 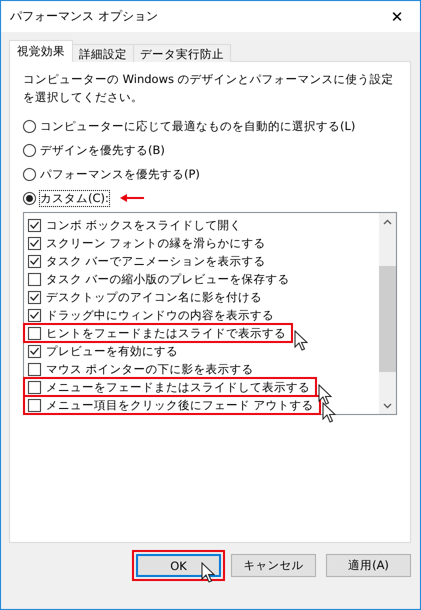 I want to click on tab: 詳細設定, so click(x=103, y=53).